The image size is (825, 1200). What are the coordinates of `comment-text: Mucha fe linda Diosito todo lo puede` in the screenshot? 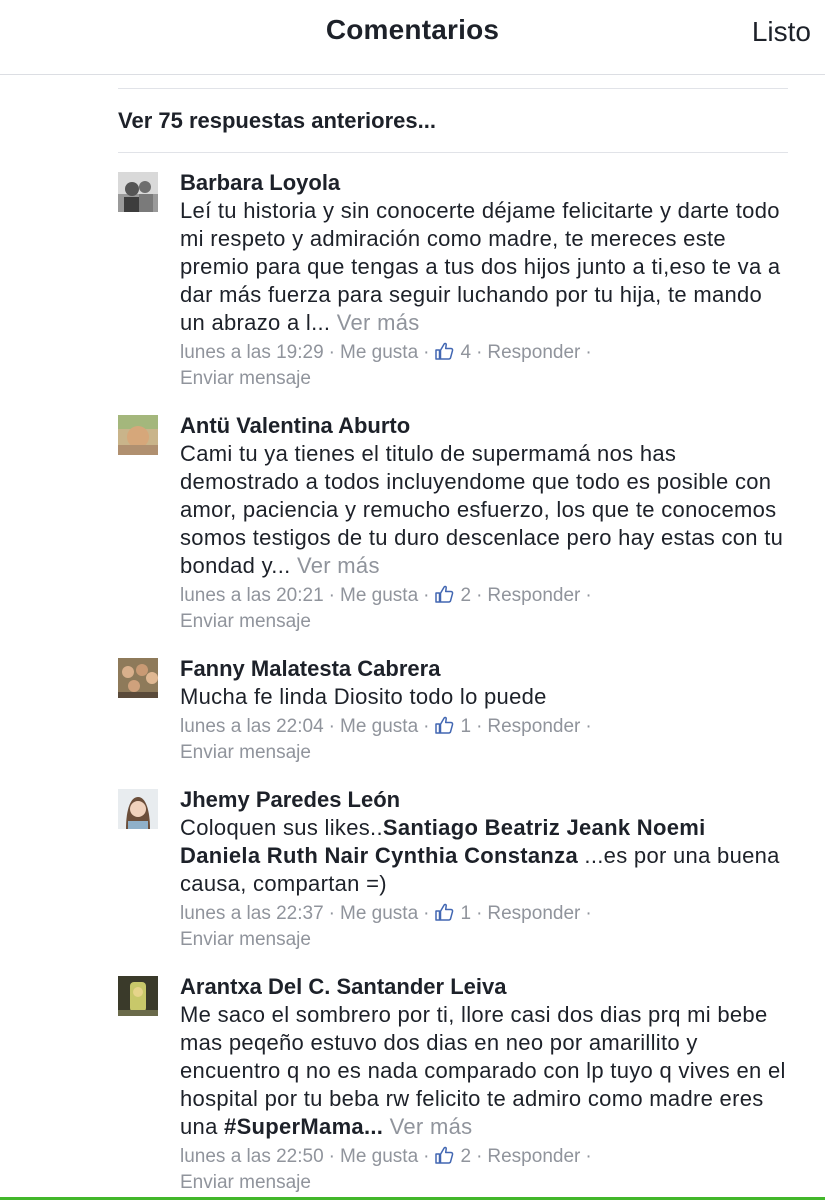 It's located at (363, 696).